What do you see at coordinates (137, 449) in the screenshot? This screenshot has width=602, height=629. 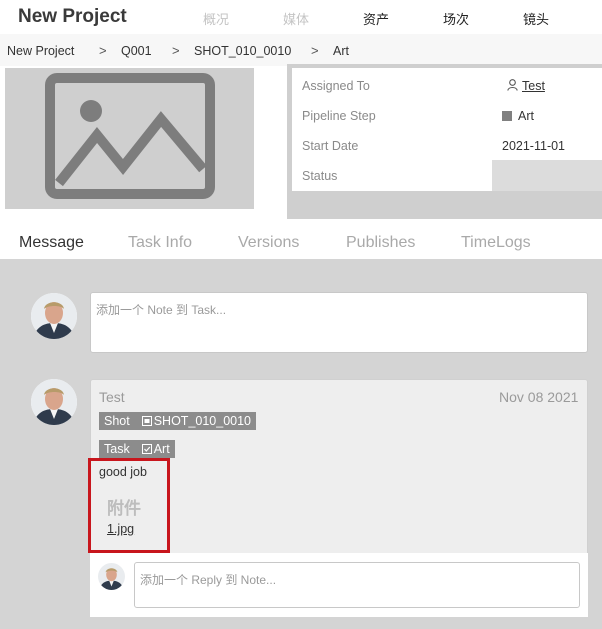 I see `task-tag: Task Art` at bounding box center [137, 449].